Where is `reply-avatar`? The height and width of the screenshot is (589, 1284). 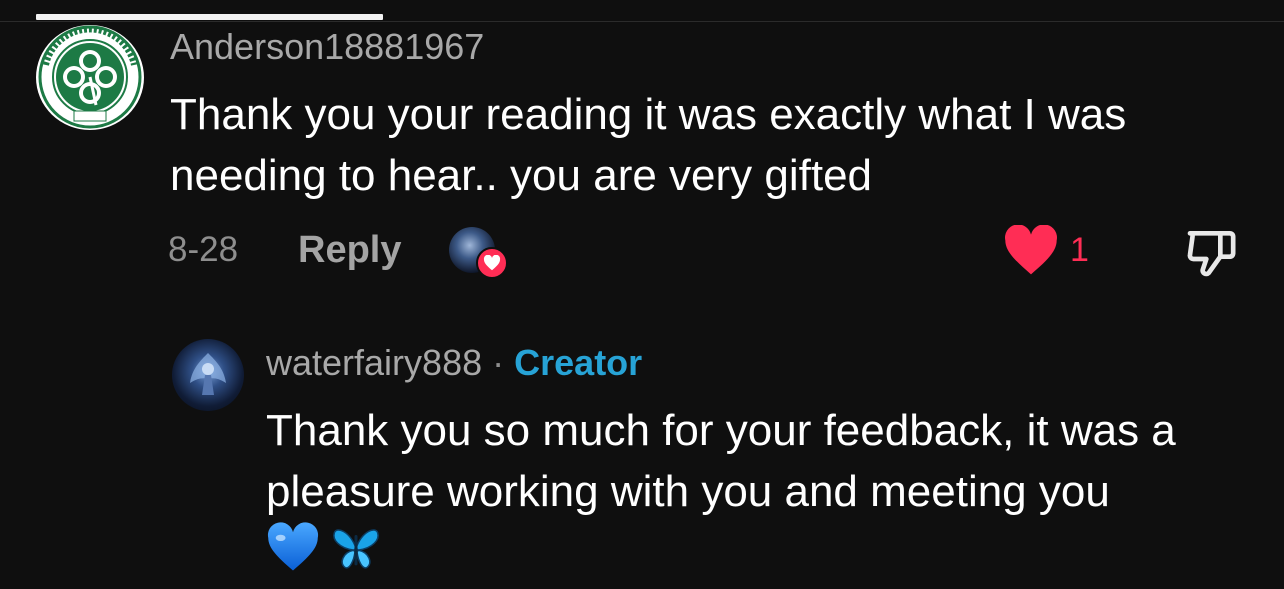
reply-avatar is located at coordinates (208, 375).